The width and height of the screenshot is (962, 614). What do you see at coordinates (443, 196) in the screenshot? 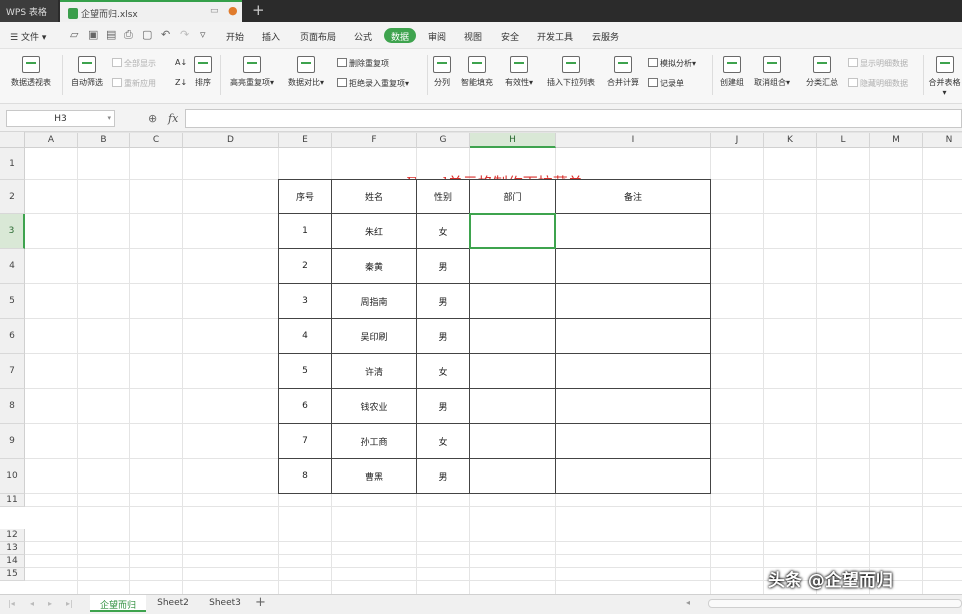
I see `table-header-cell: 性别` at bounding box center [443, 196].